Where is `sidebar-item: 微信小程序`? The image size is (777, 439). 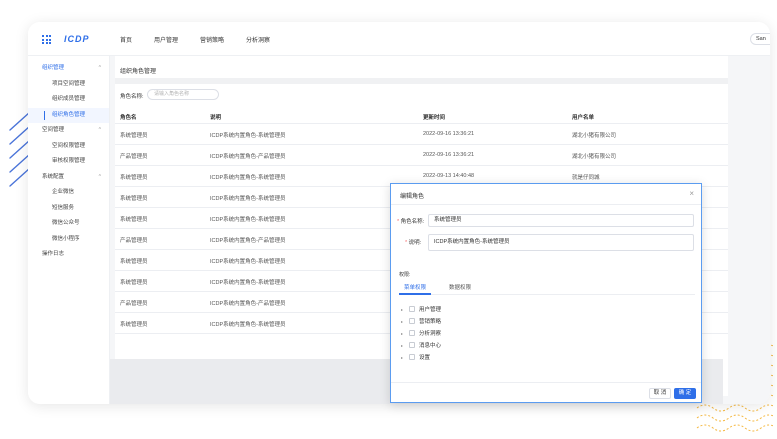 sidebar-item: 微信小程序 is located at coordinates (68, 240).